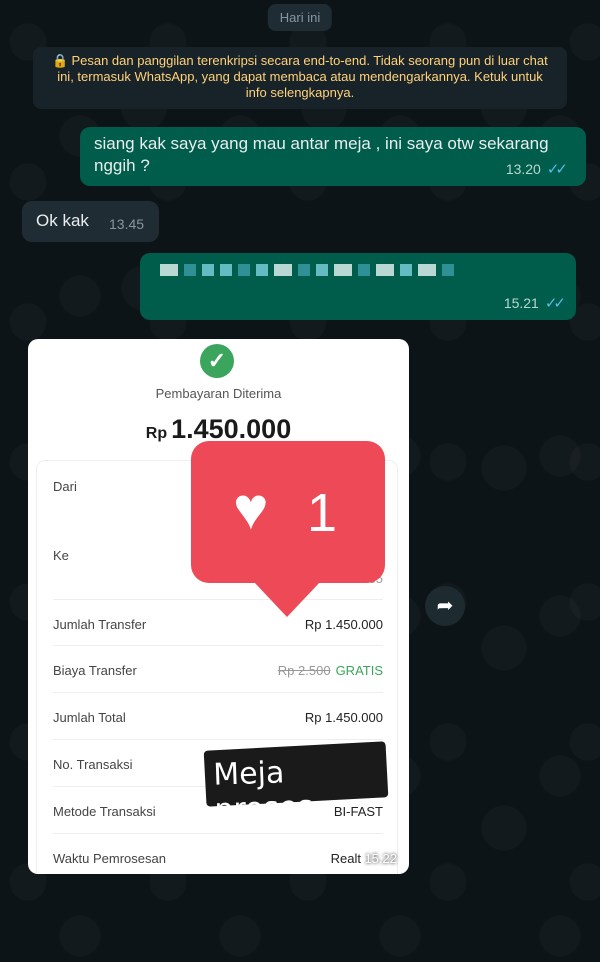 This screenshot has height=962, width=600. Describe the element at coordinates (127, 224) in the screenshot. I see `message-time: 13.45` at that location.